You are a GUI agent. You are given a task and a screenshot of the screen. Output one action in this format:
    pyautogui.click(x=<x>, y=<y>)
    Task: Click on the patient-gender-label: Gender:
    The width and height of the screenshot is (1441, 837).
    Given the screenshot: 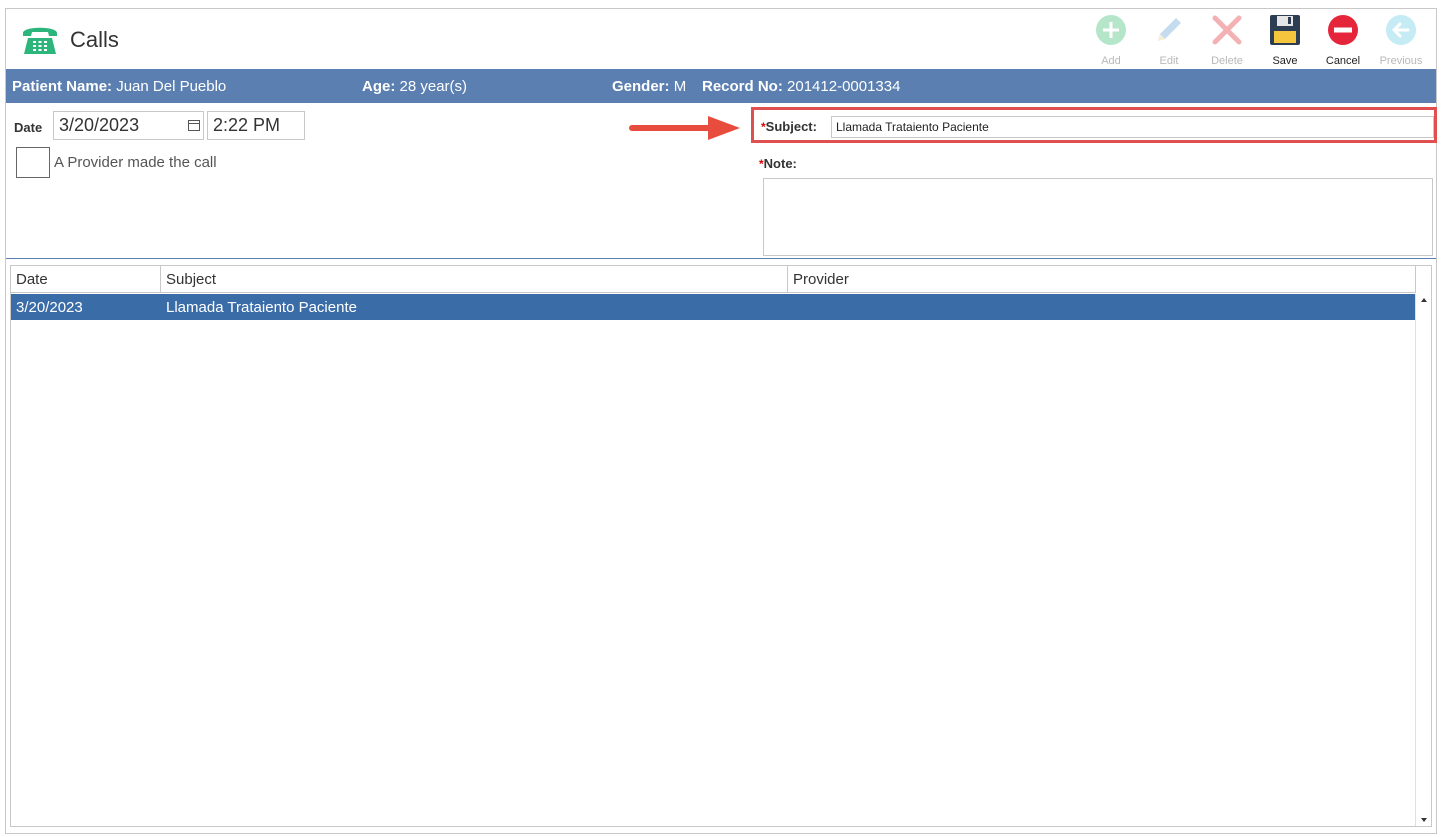 What is the action you would take?
    pyautogui.click(x=641, y=86)
    